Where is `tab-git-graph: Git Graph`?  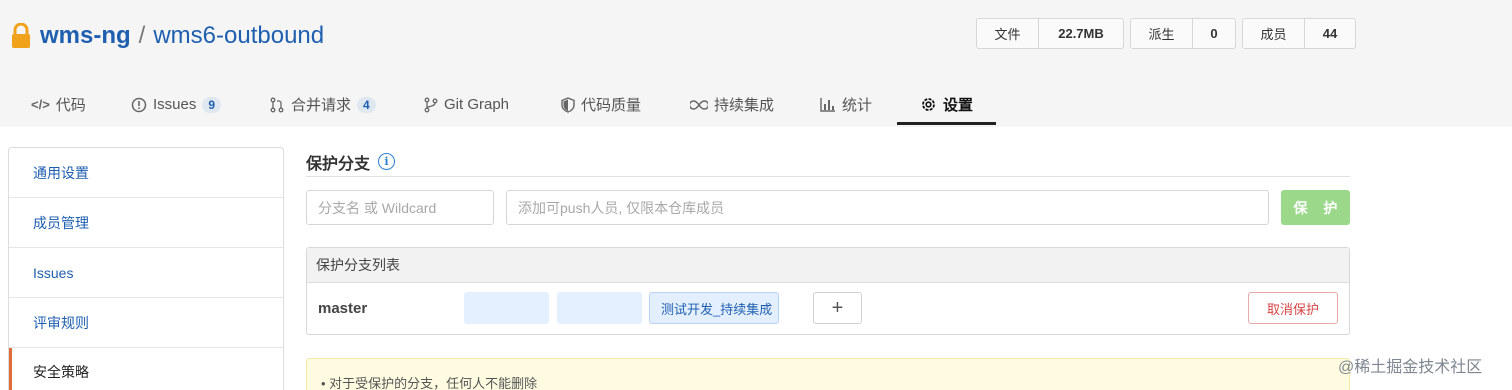
tab-git-graph: Git Graph is located at coordinates (466, 104).